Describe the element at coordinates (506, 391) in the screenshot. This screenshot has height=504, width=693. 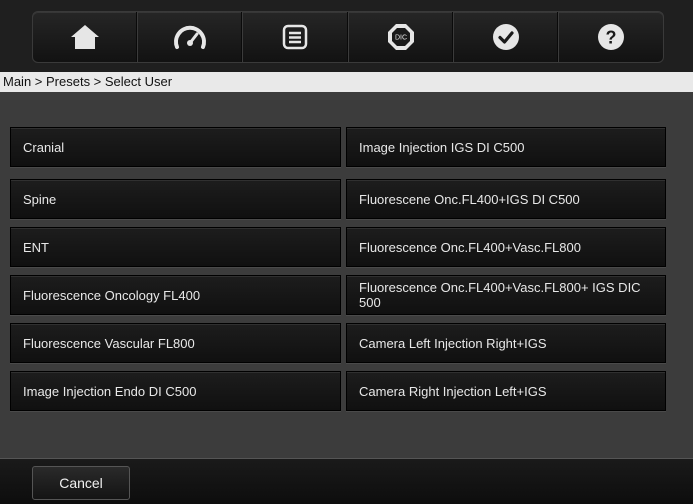
I see `preset-button: Camera Right Injection Left+IGS` at that location.